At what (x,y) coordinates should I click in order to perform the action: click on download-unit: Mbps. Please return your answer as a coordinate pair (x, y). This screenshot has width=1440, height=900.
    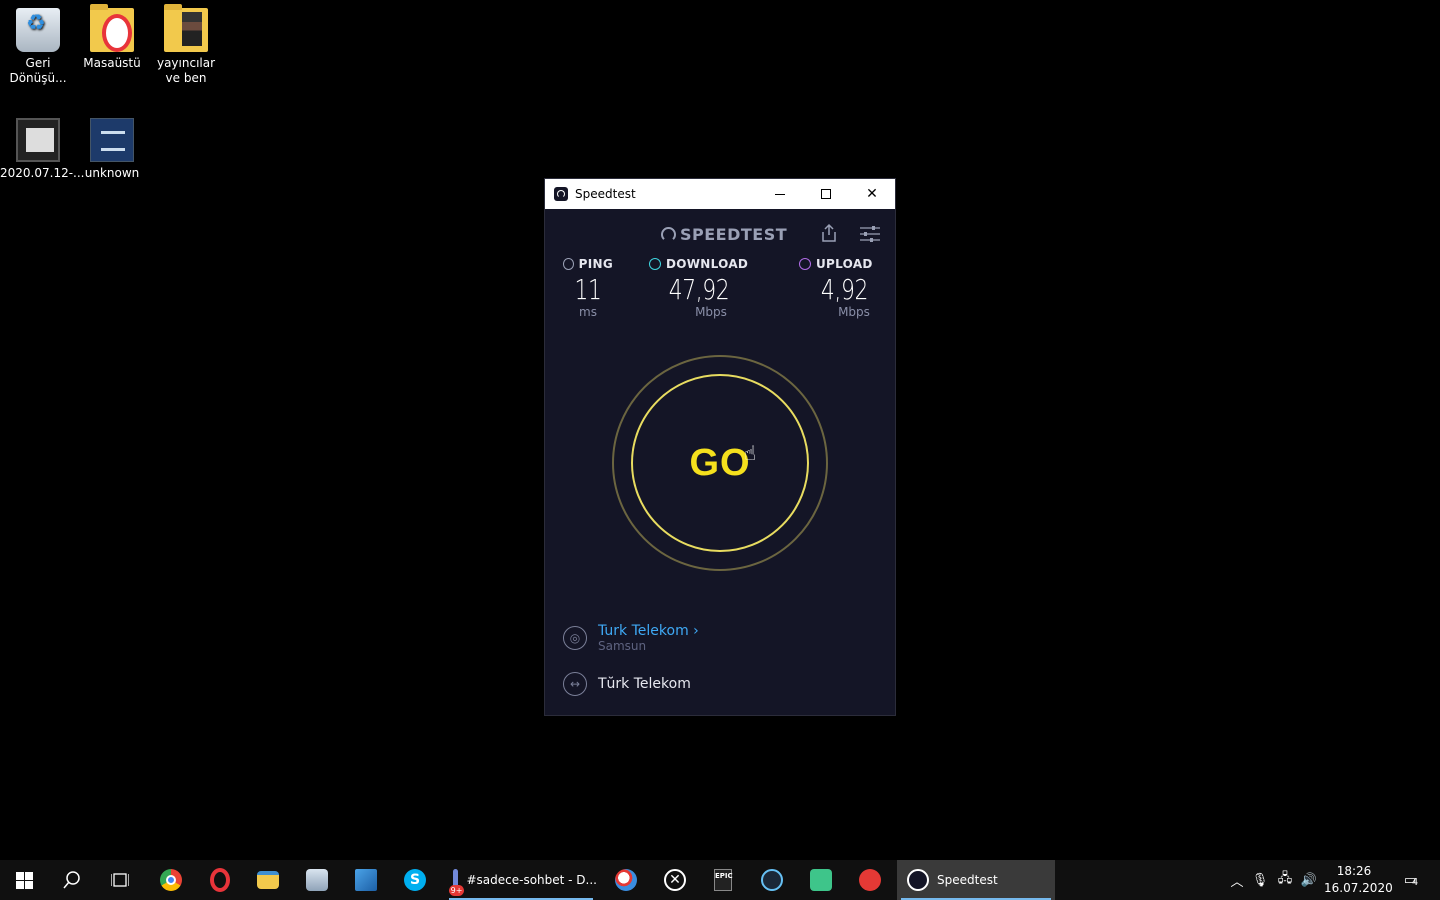
    Looking at the image, I should click on (711, 312).